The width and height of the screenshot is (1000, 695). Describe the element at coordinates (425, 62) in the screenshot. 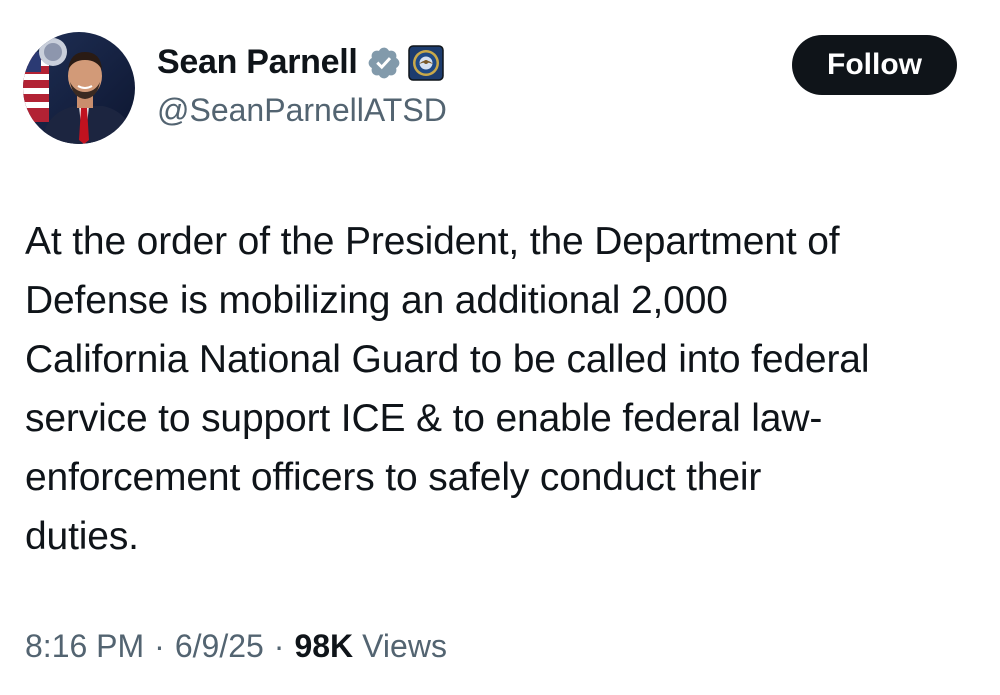

I see `department-of-defense-seal-icon` at that location.